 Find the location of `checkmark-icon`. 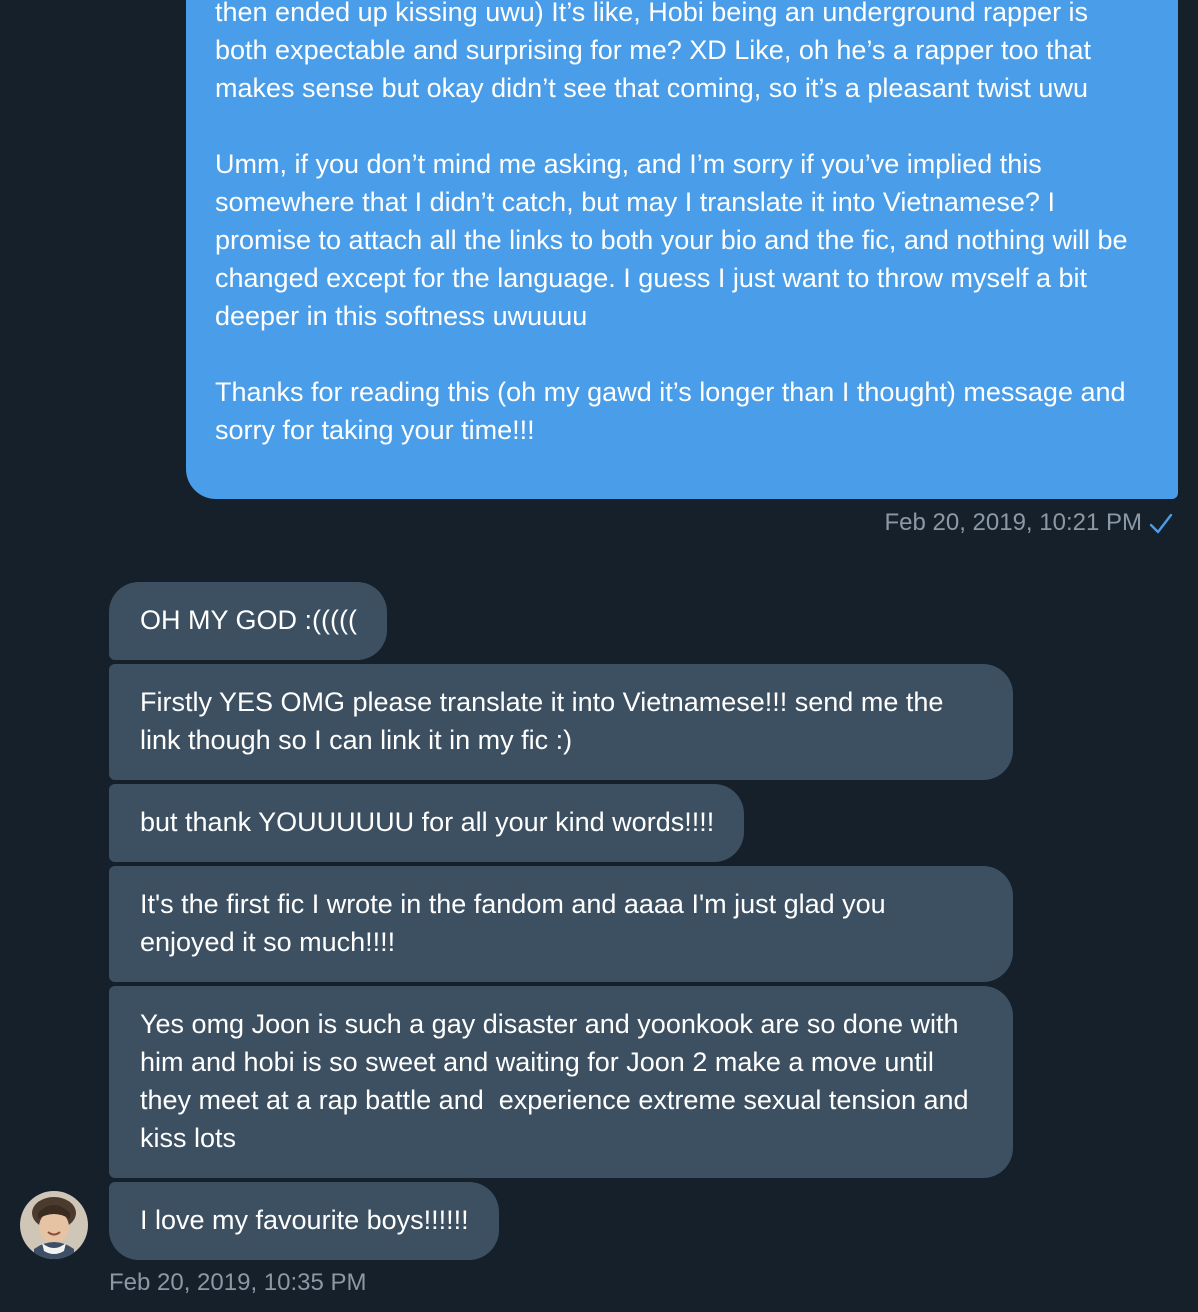

checkmark-icon is located at coordinates (1161, 523).